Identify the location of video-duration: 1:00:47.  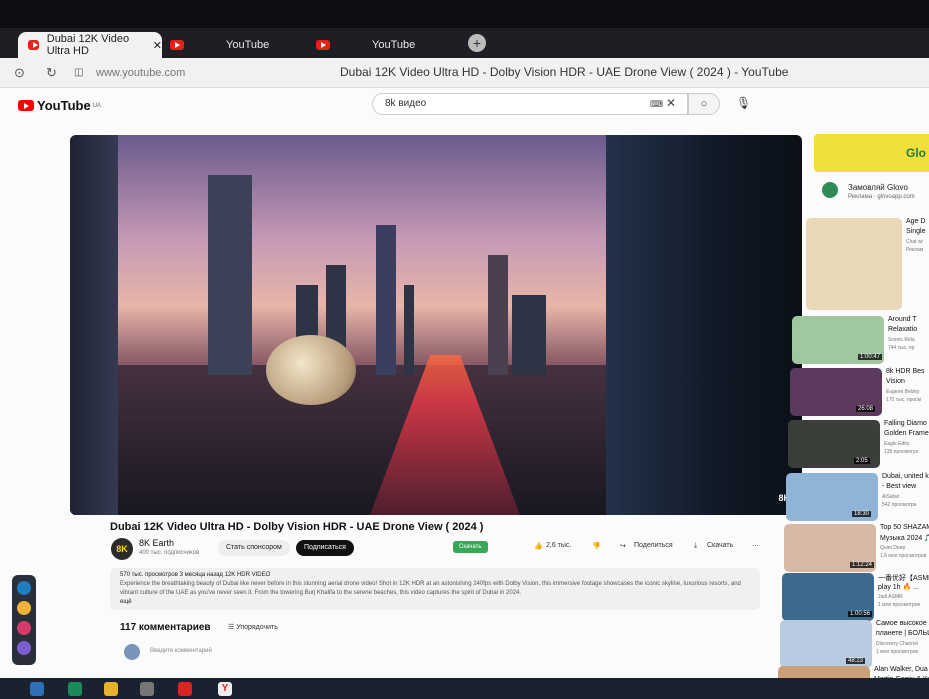
(870, 357).